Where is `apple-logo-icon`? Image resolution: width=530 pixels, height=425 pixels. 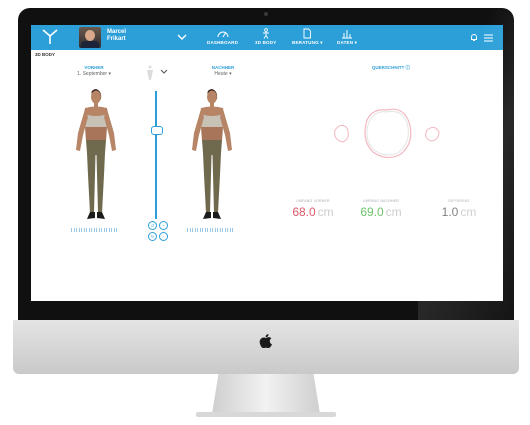 apple-logo-icon is located at coordinates (265, 341).